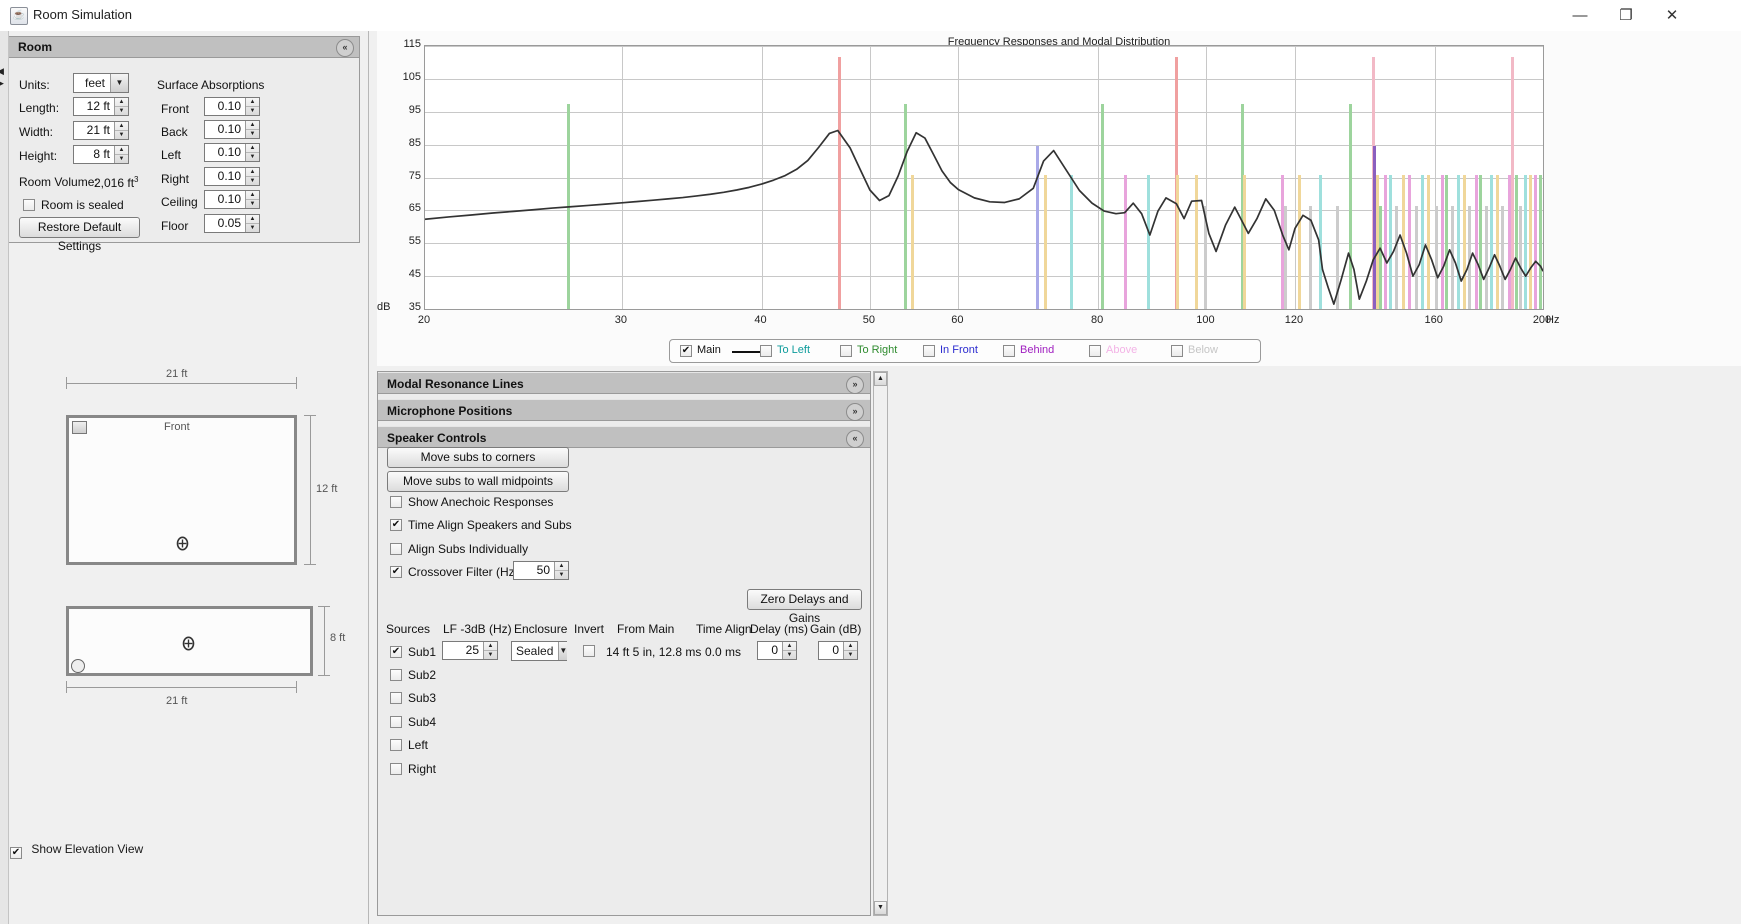 This screenshot has width=1741, height=924. Describe the element at coordinates (478, 481) in the screenshot. I see `move-subs-to-wall-midpoints-button: Move subs to wall midpoints` at that location.